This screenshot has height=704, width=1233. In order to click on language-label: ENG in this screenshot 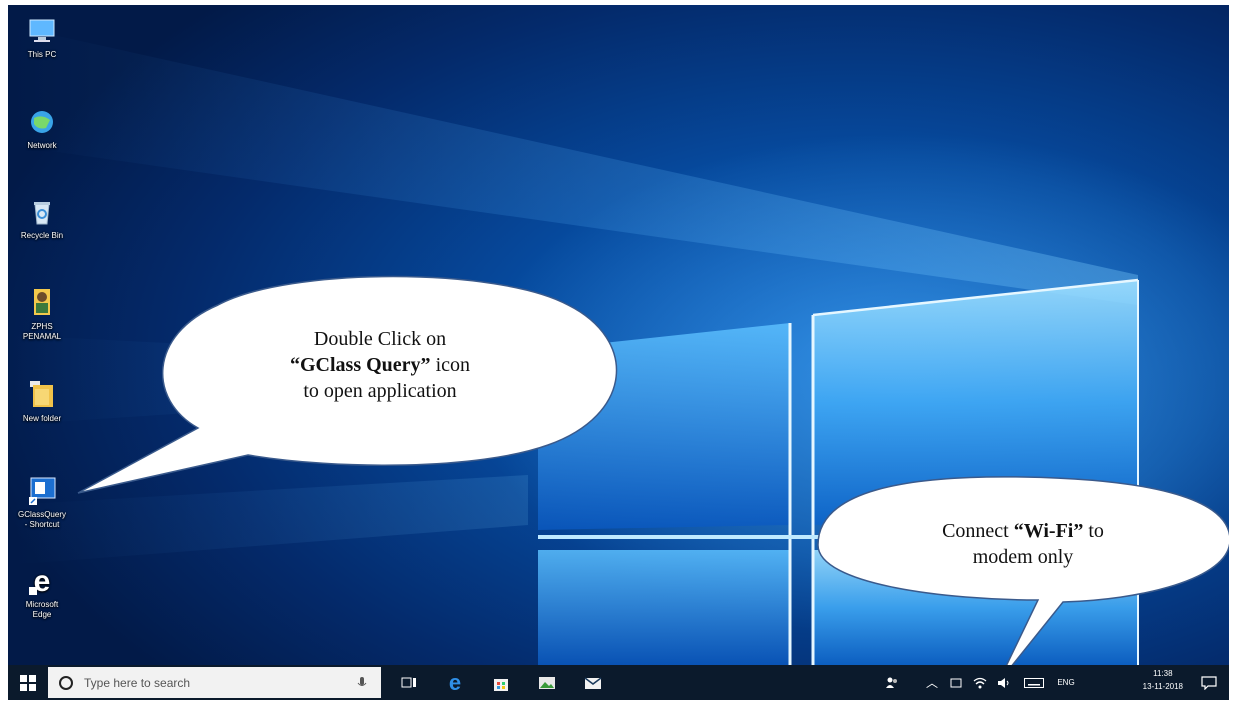, I will do `click(1066, 682)`.